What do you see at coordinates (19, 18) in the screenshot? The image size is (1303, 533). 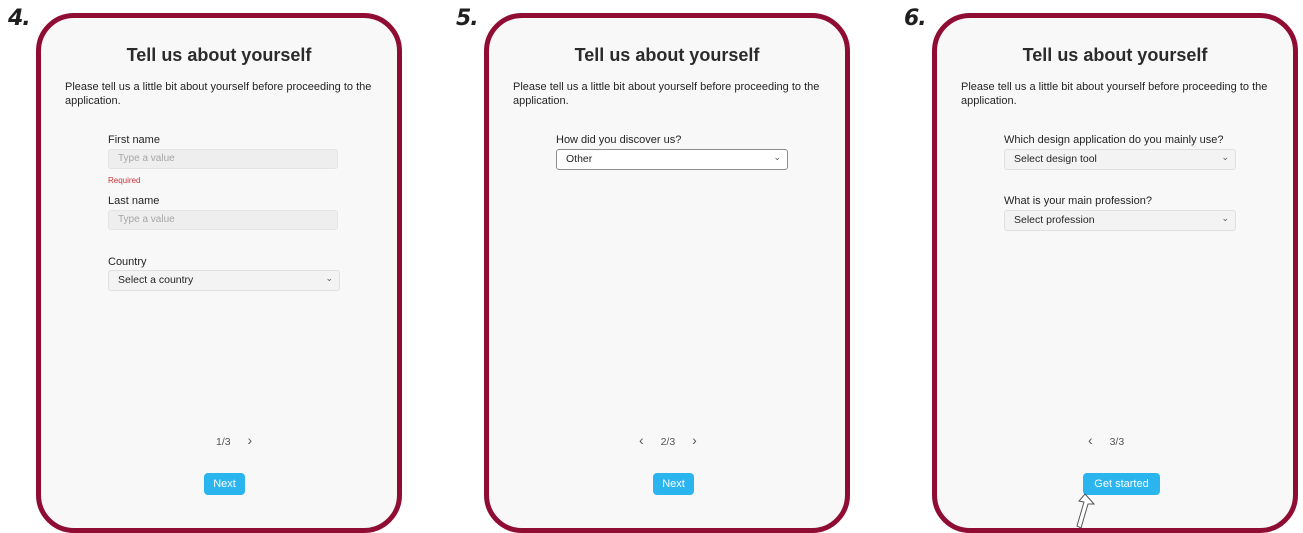 I see `step-number: 4.` at bounding box center [19, 18].